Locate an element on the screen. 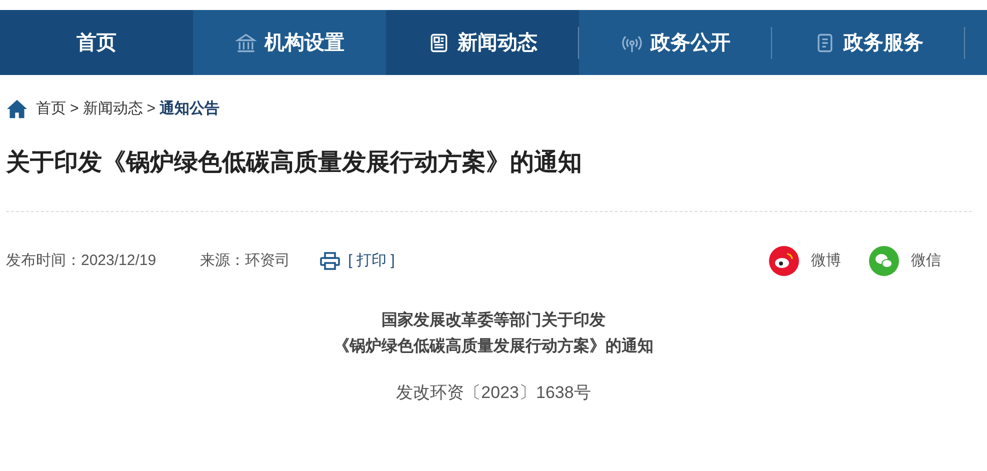 Image resolution: width=987 pixels, height=471 pixels. building-icon is located at coordinates (245, 43).